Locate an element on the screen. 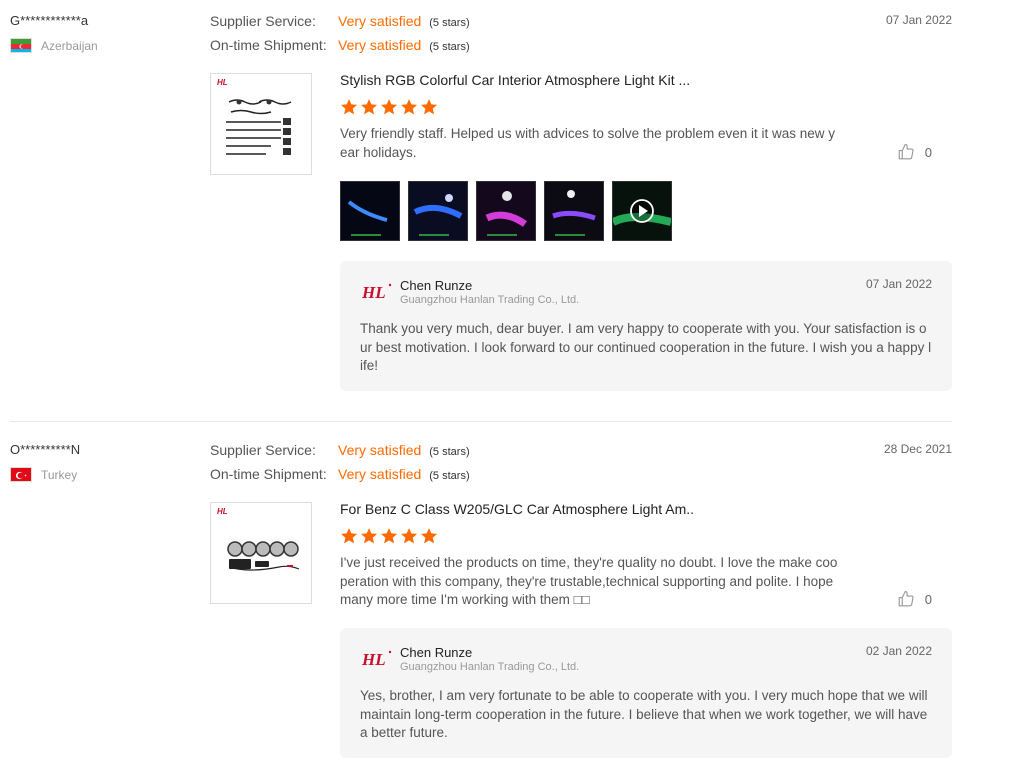  review-date: 28 Dec 2021 is located at coordinates (917, 449).